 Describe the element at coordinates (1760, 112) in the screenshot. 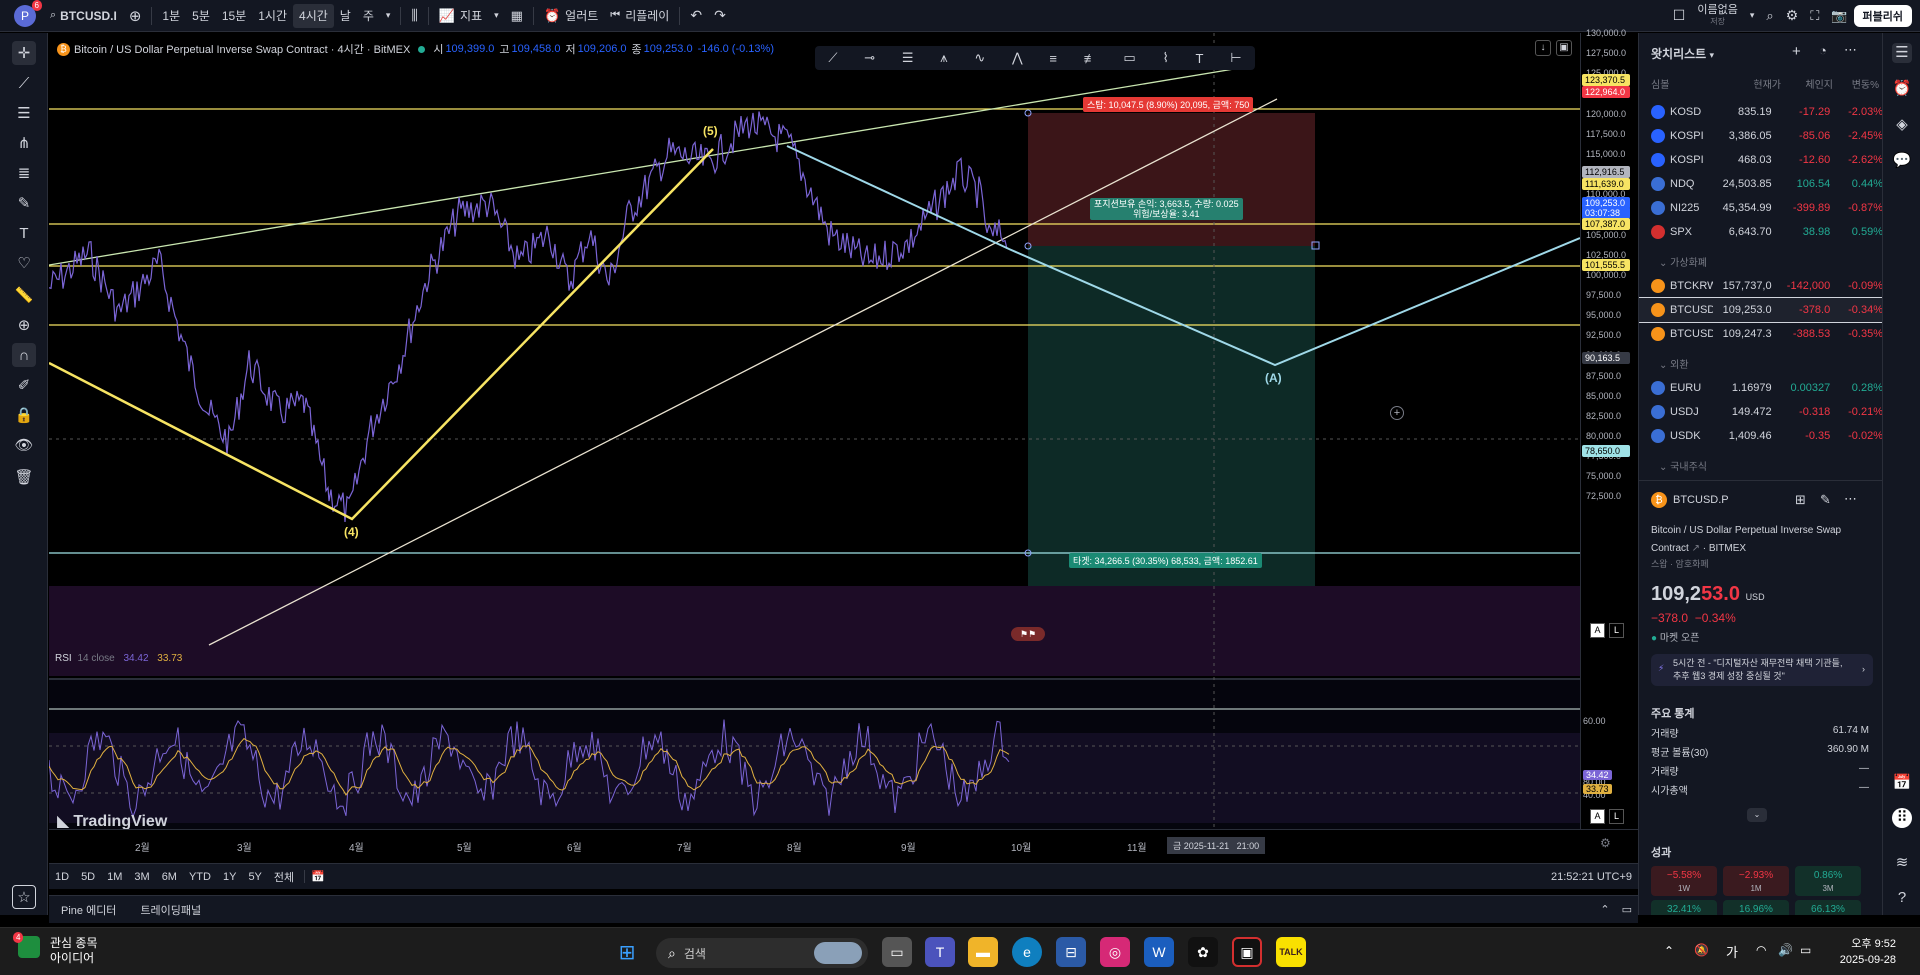

I see `watchlist-row: KOSD 835.19 -17.29 -2.03%` at that location.